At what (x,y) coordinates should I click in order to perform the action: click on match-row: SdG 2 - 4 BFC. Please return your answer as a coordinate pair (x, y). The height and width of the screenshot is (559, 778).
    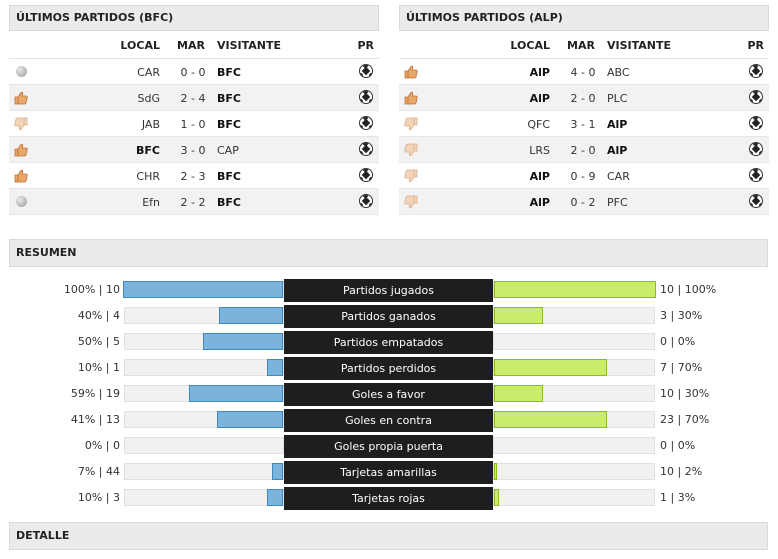
    Looking at the image, I should click on (194, 98).